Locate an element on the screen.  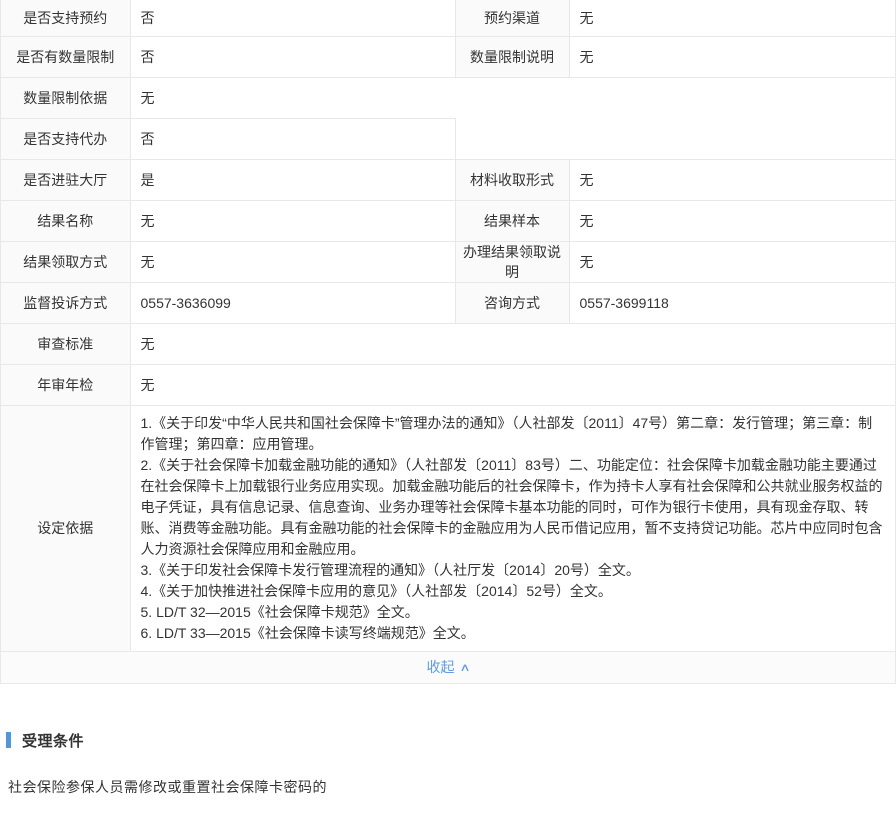
label-quantity-limit-note: 数量限制说明 is located at coordinates (512, 56).